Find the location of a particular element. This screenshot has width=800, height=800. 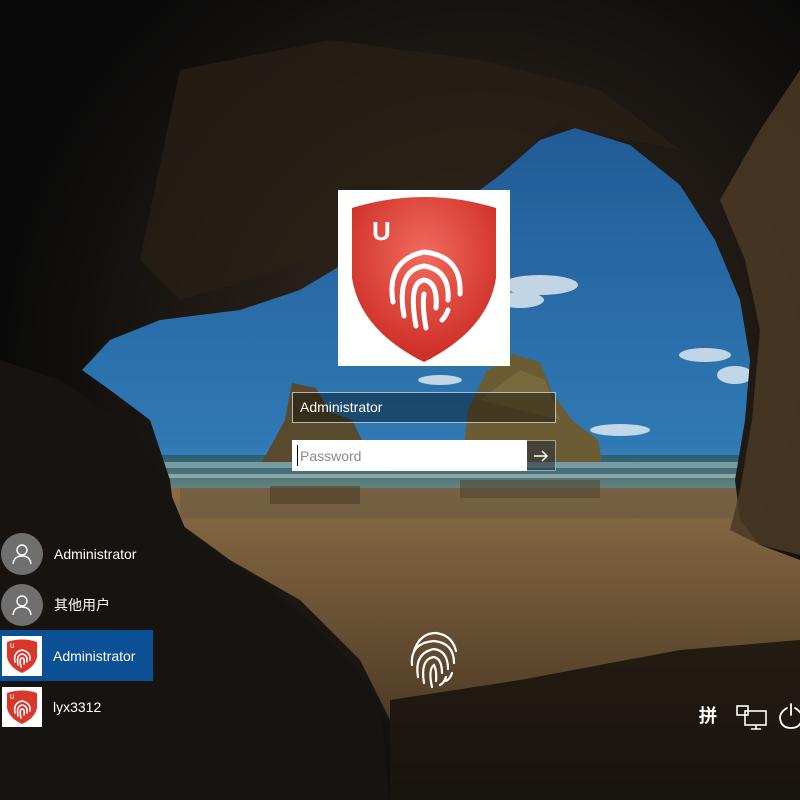

text-caret is located at coordinates (297, 455).